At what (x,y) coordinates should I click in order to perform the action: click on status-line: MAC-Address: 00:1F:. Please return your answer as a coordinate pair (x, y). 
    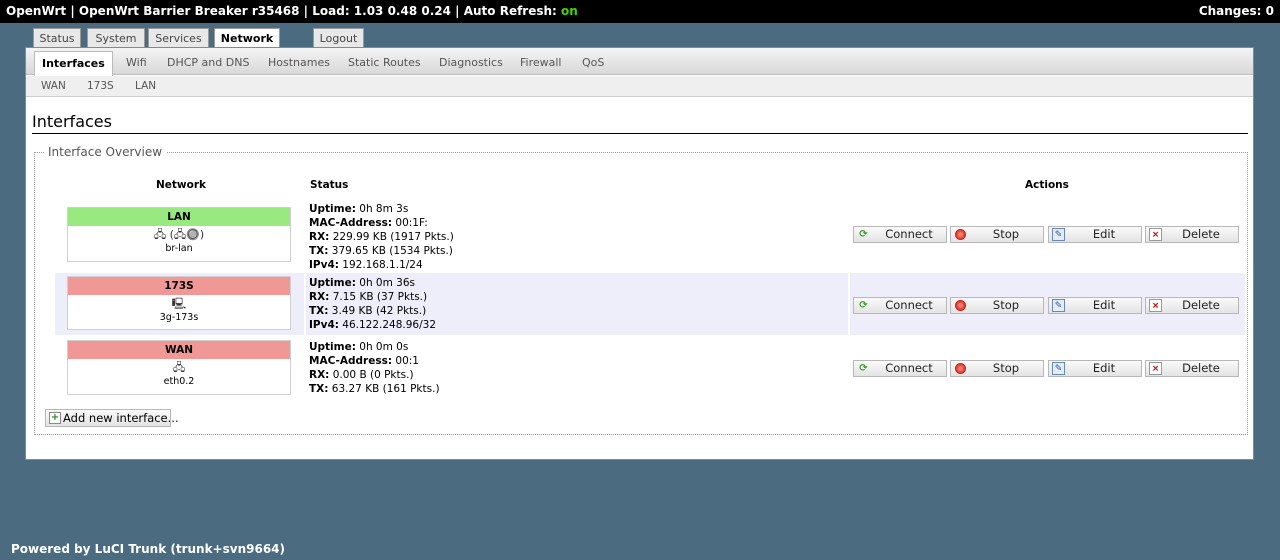
    Looking at the image, I should click on (368, 223).